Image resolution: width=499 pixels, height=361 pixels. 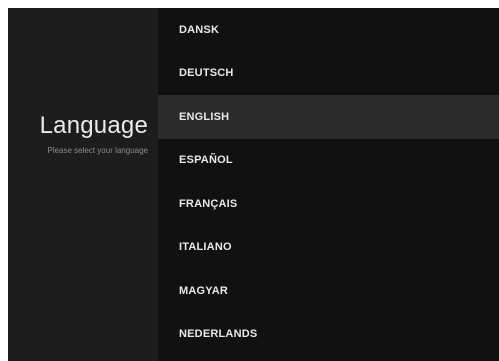 What do you see at coordinates (93, 125) in the screenshot?
I see `page-title: Language` at bounding box center [93, 125].